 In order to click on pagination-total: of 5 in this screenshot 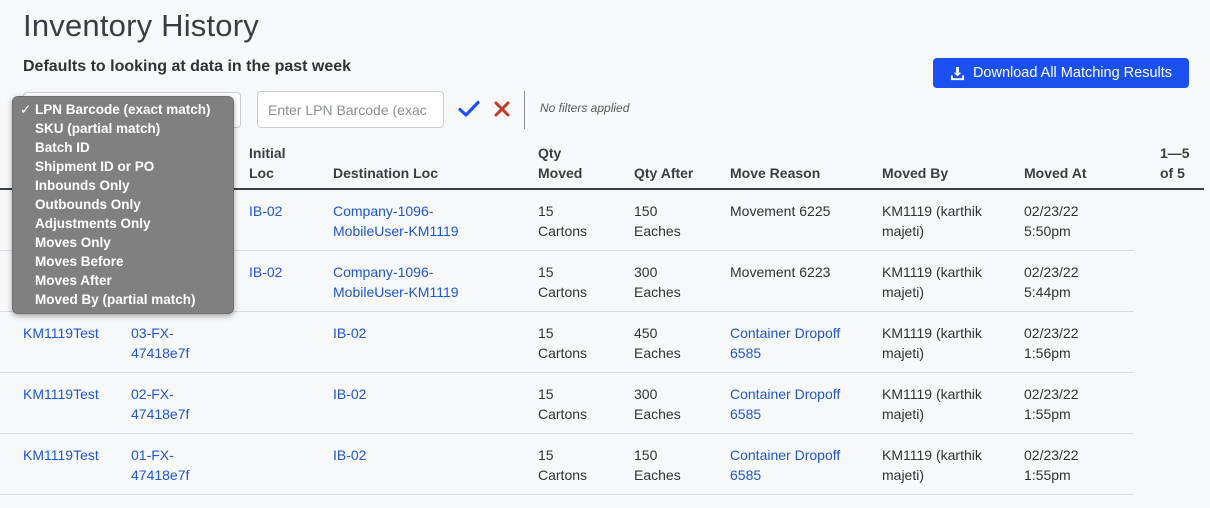, I will do `click(1172, 173)`.